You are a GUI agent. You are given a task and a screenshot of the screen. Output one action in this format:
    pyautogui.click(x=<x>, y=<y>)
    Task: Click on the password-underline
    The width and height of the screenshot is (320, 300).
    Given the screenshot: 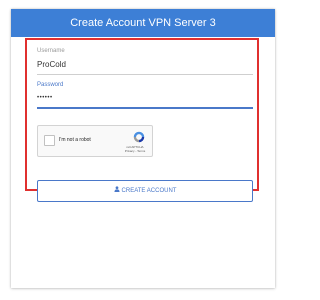 What is the action you would take?
    pyautogui.click(x=145, y=108)
    